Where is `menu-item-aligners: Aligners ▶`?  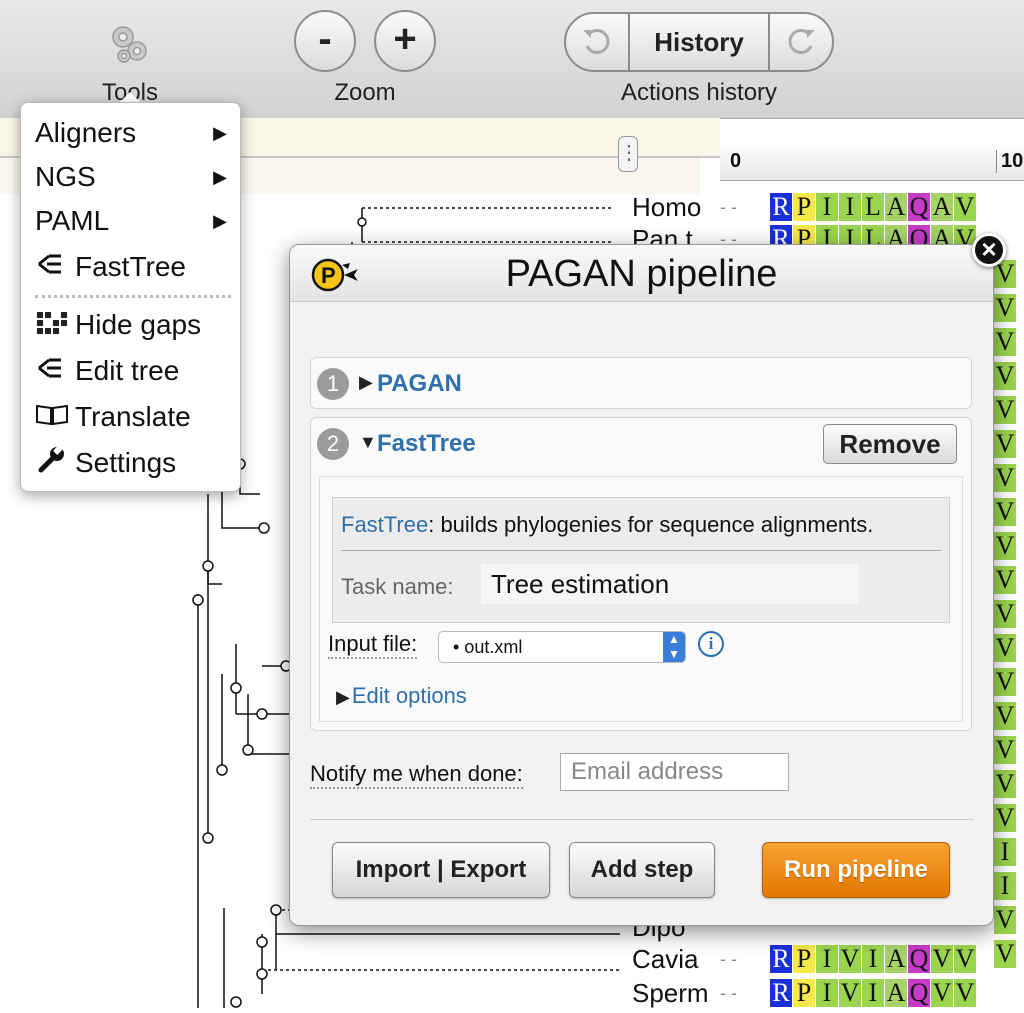 menu-item-aligners: Aligners ▶ is located at coordinates (135, 133).